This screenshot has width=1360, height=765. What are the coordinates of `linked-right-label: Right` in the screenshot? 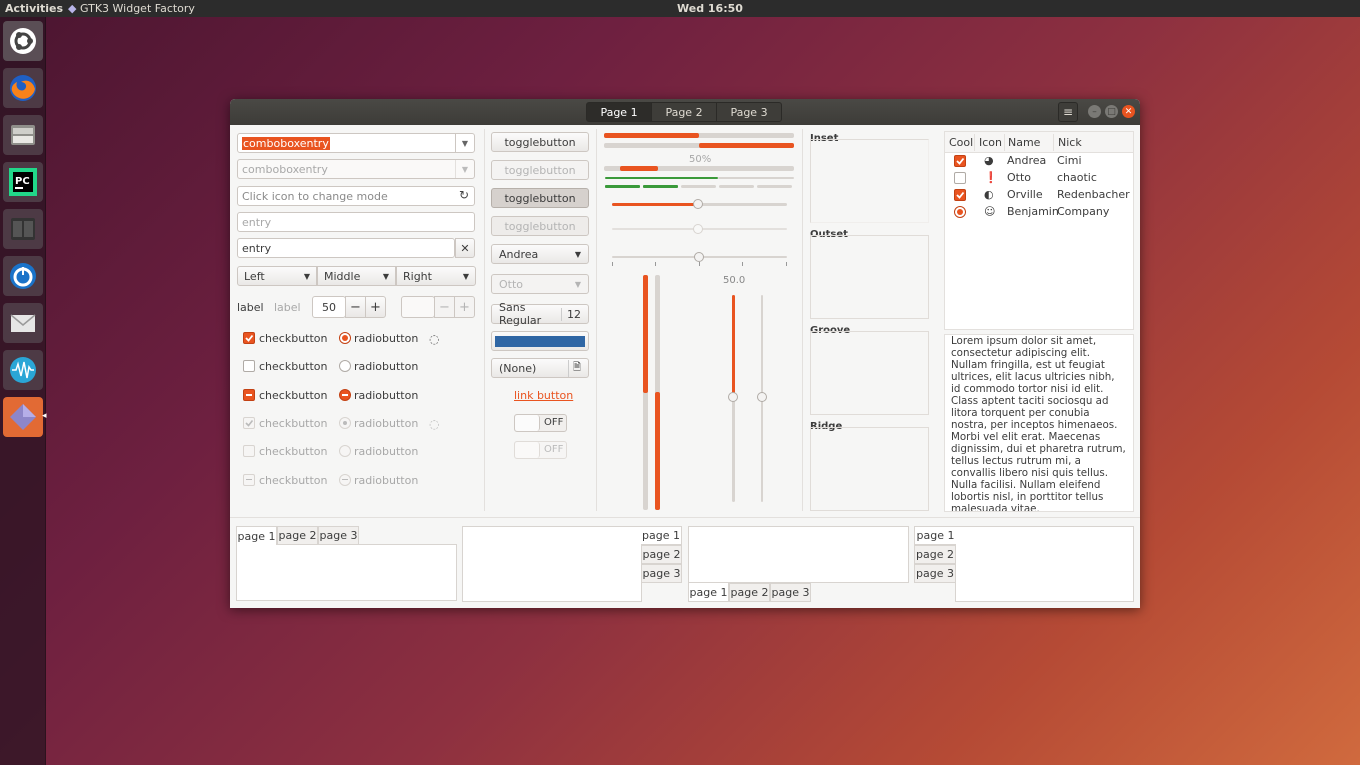 It's located at (417, 276).